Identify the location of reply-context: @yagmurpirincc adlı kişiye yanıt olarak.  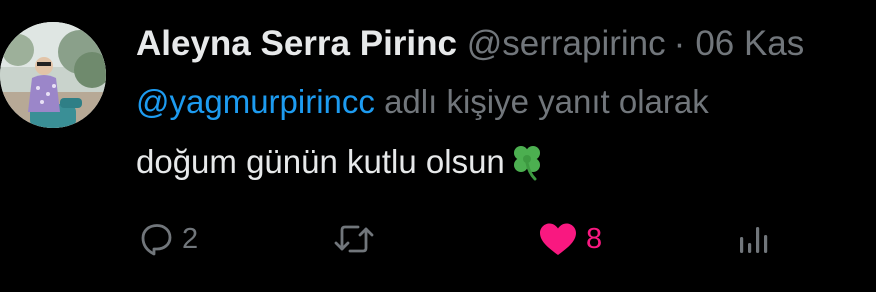
(422, 102).